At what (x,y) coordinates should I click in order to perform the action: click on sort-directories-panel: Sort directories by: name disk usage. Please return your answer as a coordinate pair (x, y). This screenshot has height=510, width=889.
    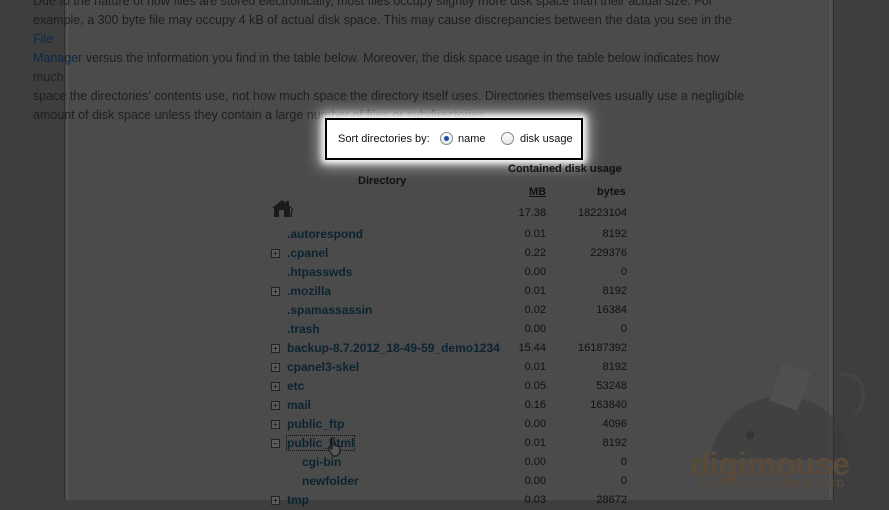
    Looking at the image, I should click on (454, 139).